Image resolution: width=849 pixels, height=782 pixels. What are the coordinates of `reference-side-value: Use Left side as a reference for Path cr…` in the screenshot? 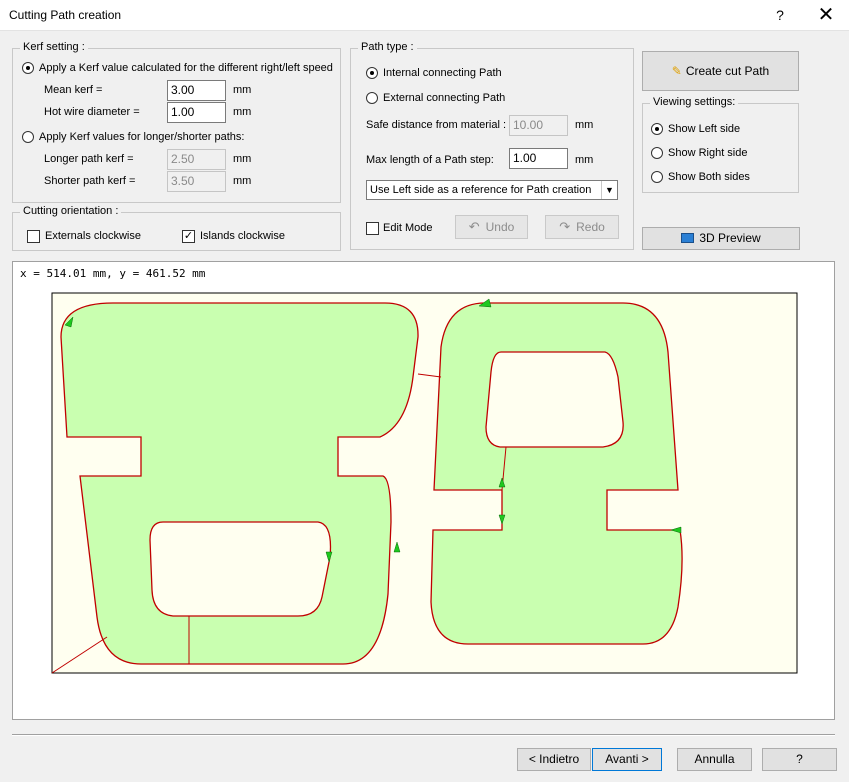 It's located at (481, 190).